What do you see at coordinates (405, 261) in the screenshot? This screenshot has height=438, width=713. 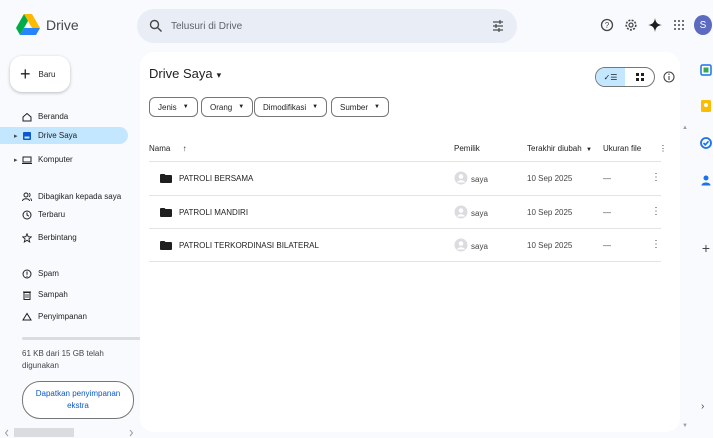 I see `row-divider` at bounding box center [405, 261].